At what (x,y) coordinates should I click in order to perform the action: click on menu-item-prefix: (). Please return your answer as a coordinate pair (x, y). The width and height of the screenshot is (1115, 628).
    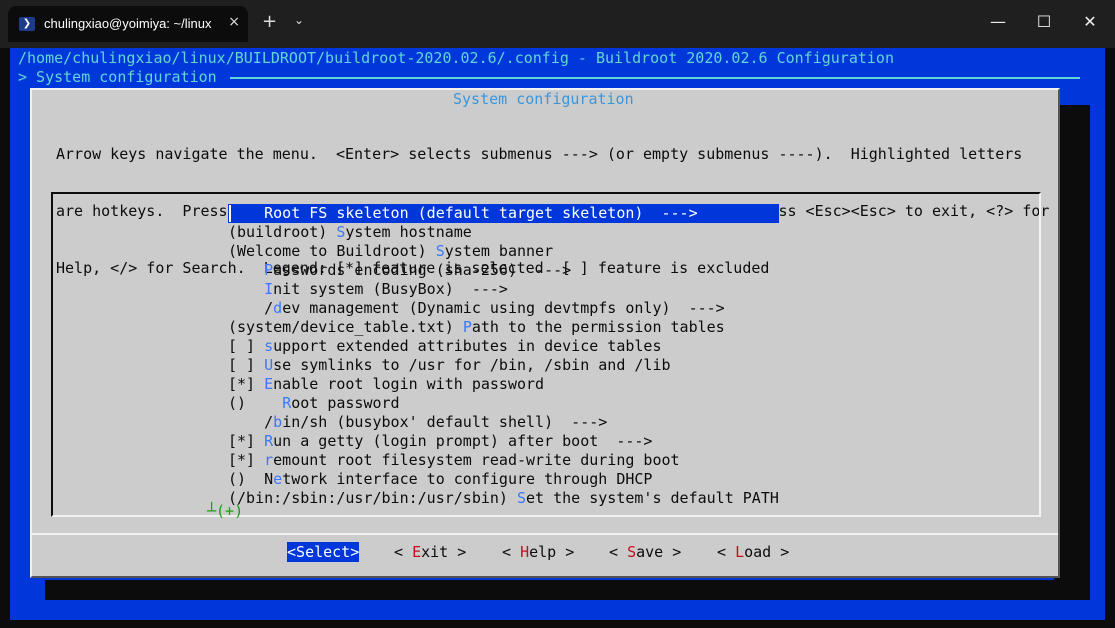
    Looking at the image, I should click on (255, 403).